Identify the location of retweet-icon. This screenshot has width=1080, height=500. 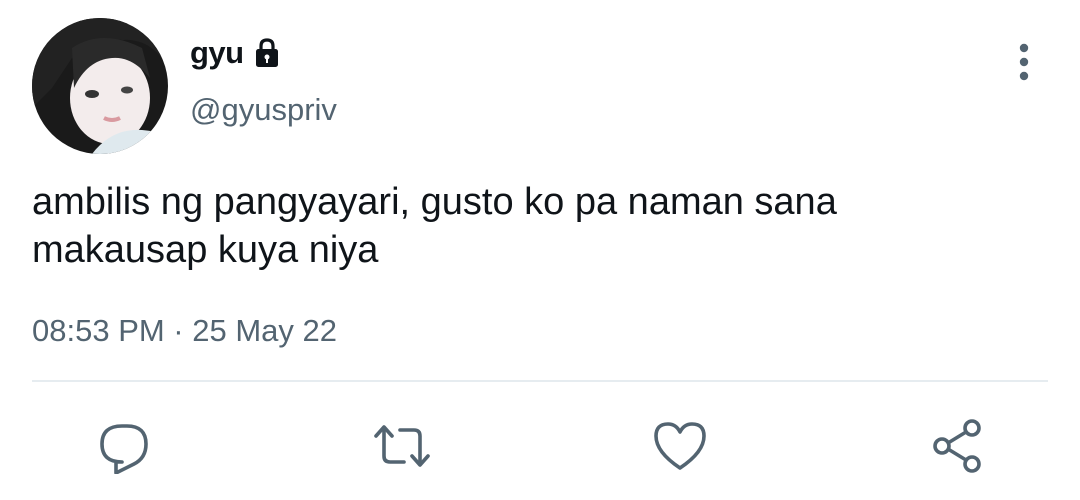
(402, 446).